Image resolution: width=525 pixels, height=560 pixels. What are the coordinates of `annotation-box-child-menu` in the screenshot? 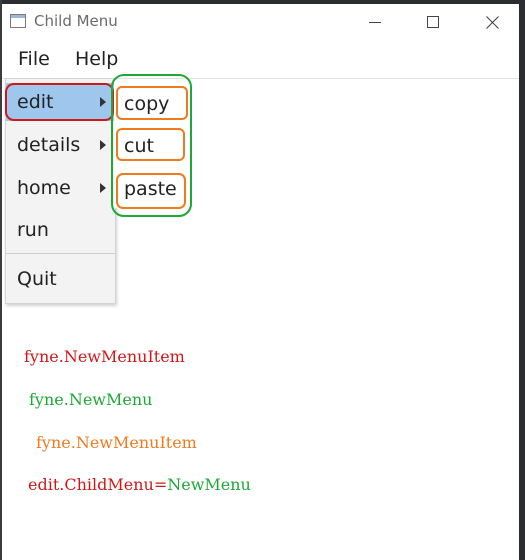 It's located at (151, 145).